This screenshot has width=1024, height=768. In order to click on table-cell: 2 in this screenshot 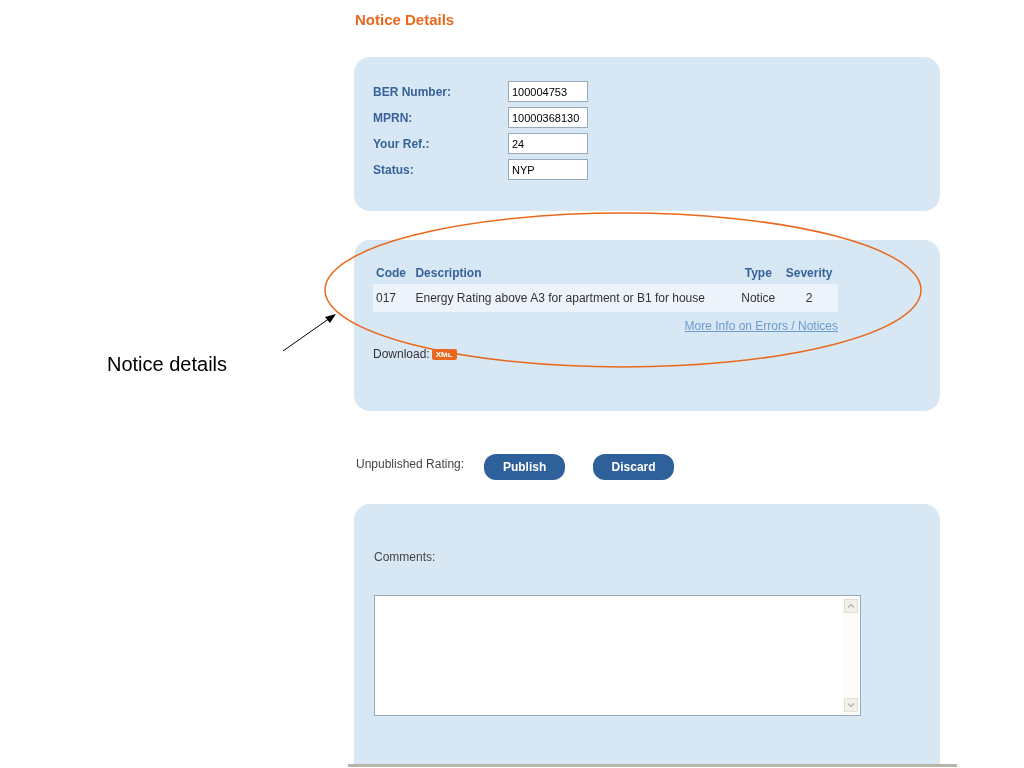, I will do `click(809, 298)`.